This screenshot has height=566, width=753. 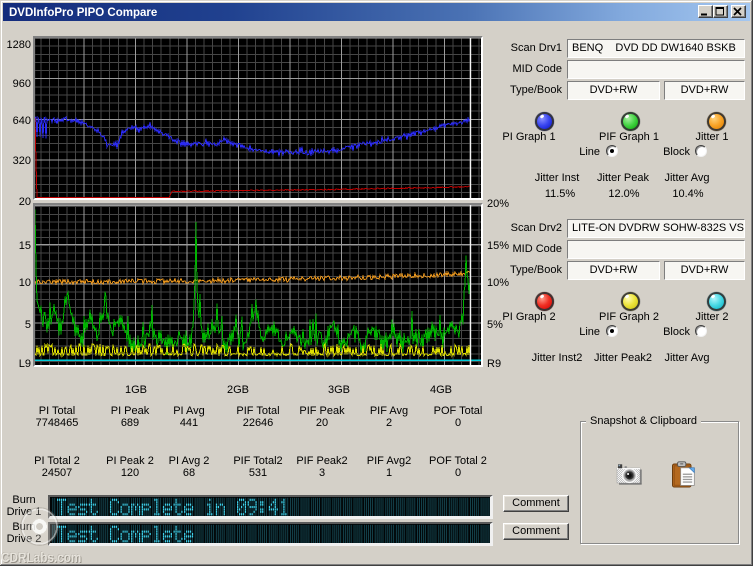 I want to click on type-book2-value-box-2: DVD+RW, so click(x=704, y=270).